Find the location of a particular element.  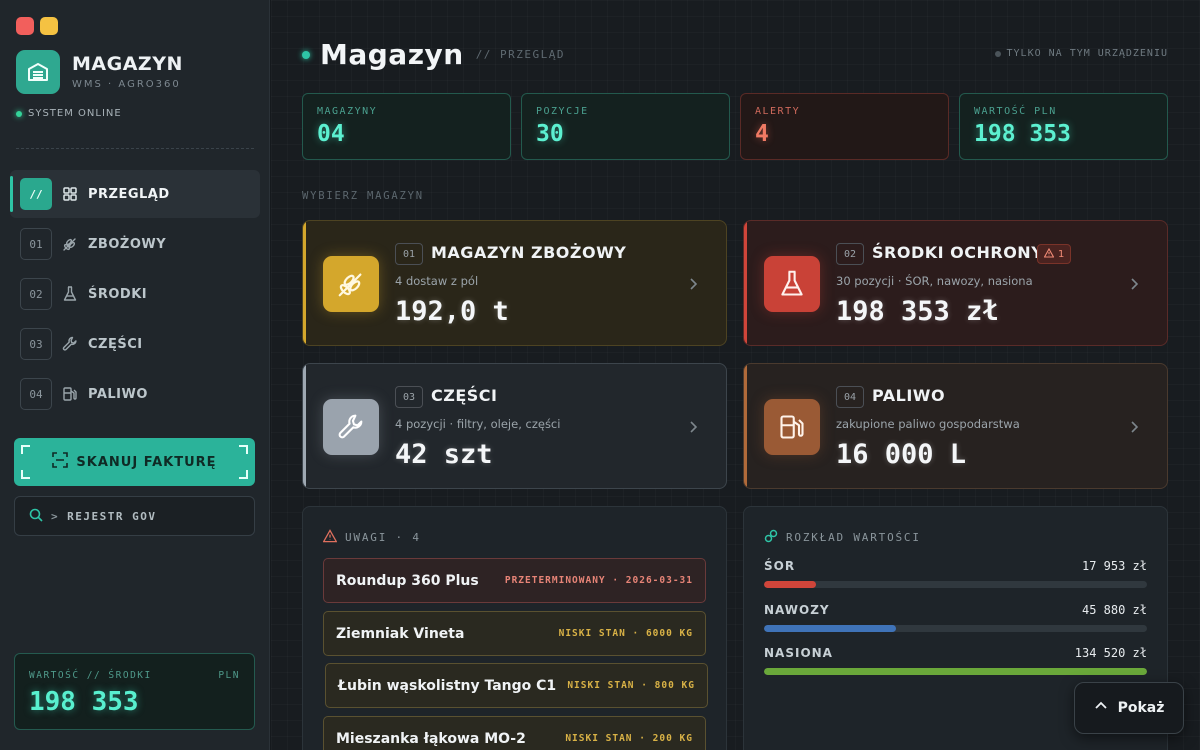

window-controls is located at coordinates (37, 26).